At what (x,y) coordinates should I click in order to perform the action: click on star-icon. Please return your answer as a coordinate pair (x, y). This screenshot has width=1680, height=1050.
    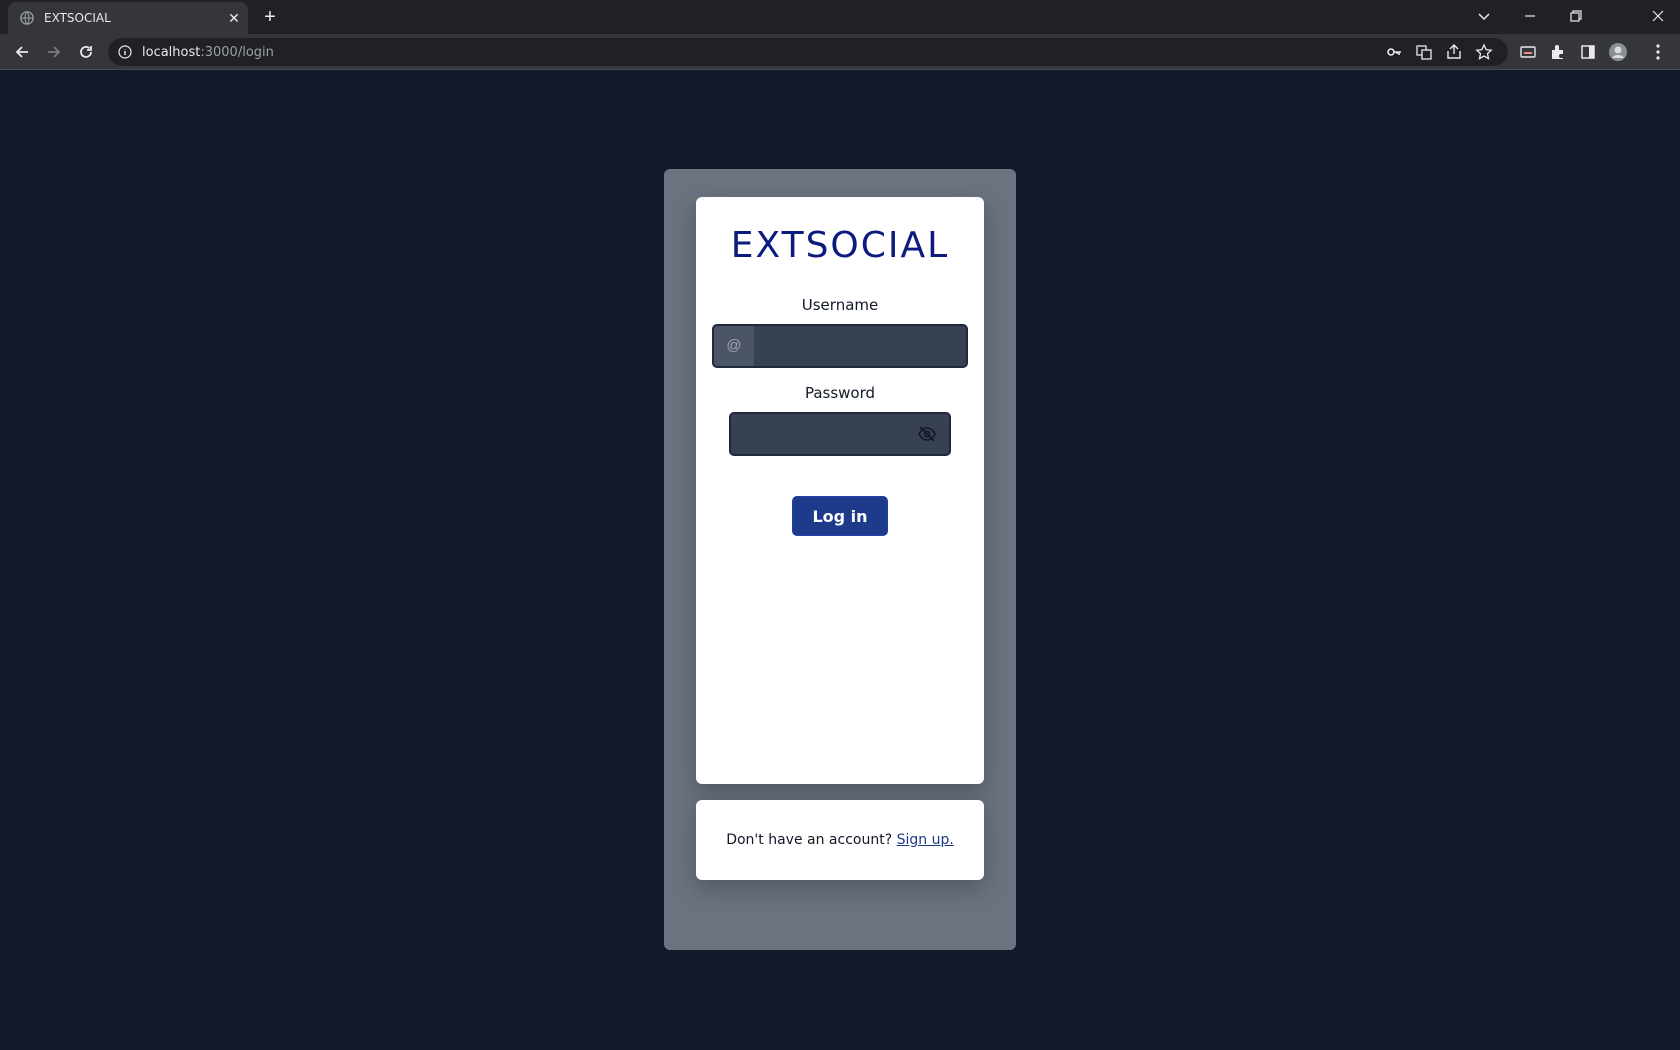
    Looking at the image, I should click on (1484, 52).